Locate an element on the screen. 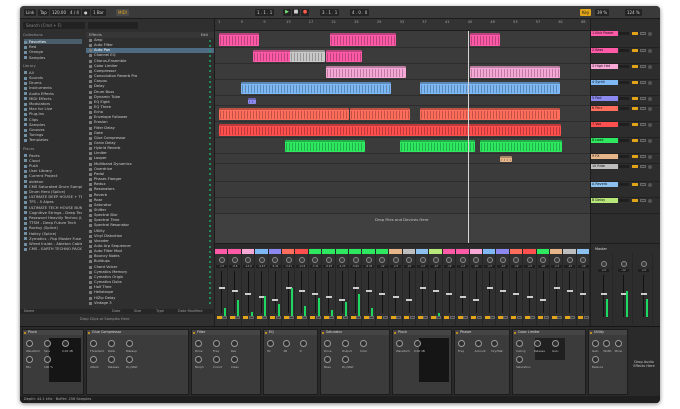 Image resolution: width=680 pixels, height=409 pixels. device-title: Saturator is located at coordinates (355, 332).